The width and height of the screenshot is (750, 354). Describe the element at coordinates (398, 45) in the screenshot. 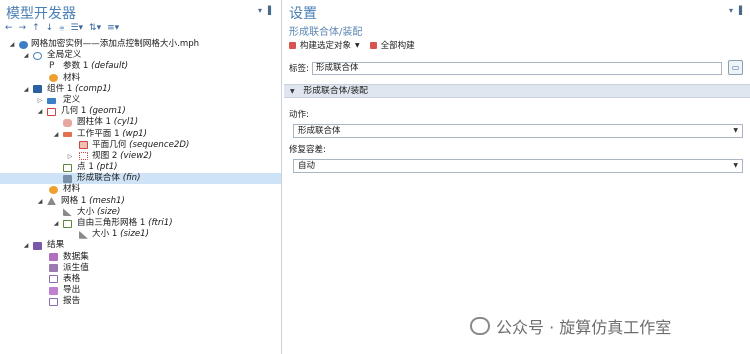

I see `build-all-button: 全部构建` at that location.